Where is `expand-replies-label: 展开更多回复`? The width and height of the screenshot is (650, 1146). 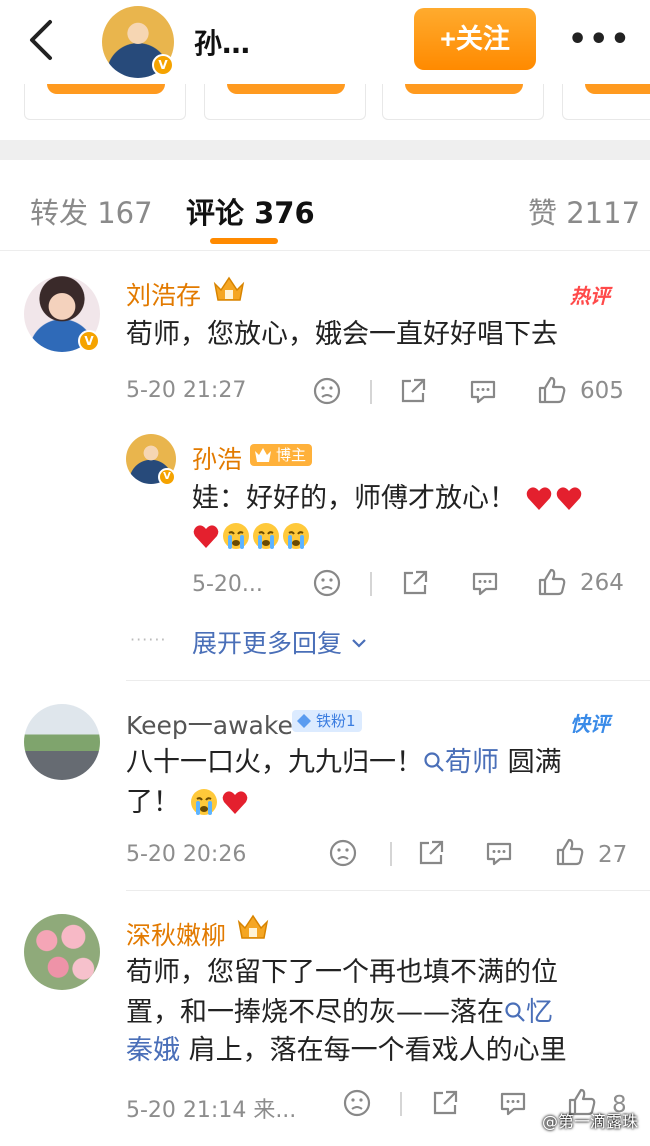 expand-replies-label: 展开更多回复 is located at coordinates (267, 643).